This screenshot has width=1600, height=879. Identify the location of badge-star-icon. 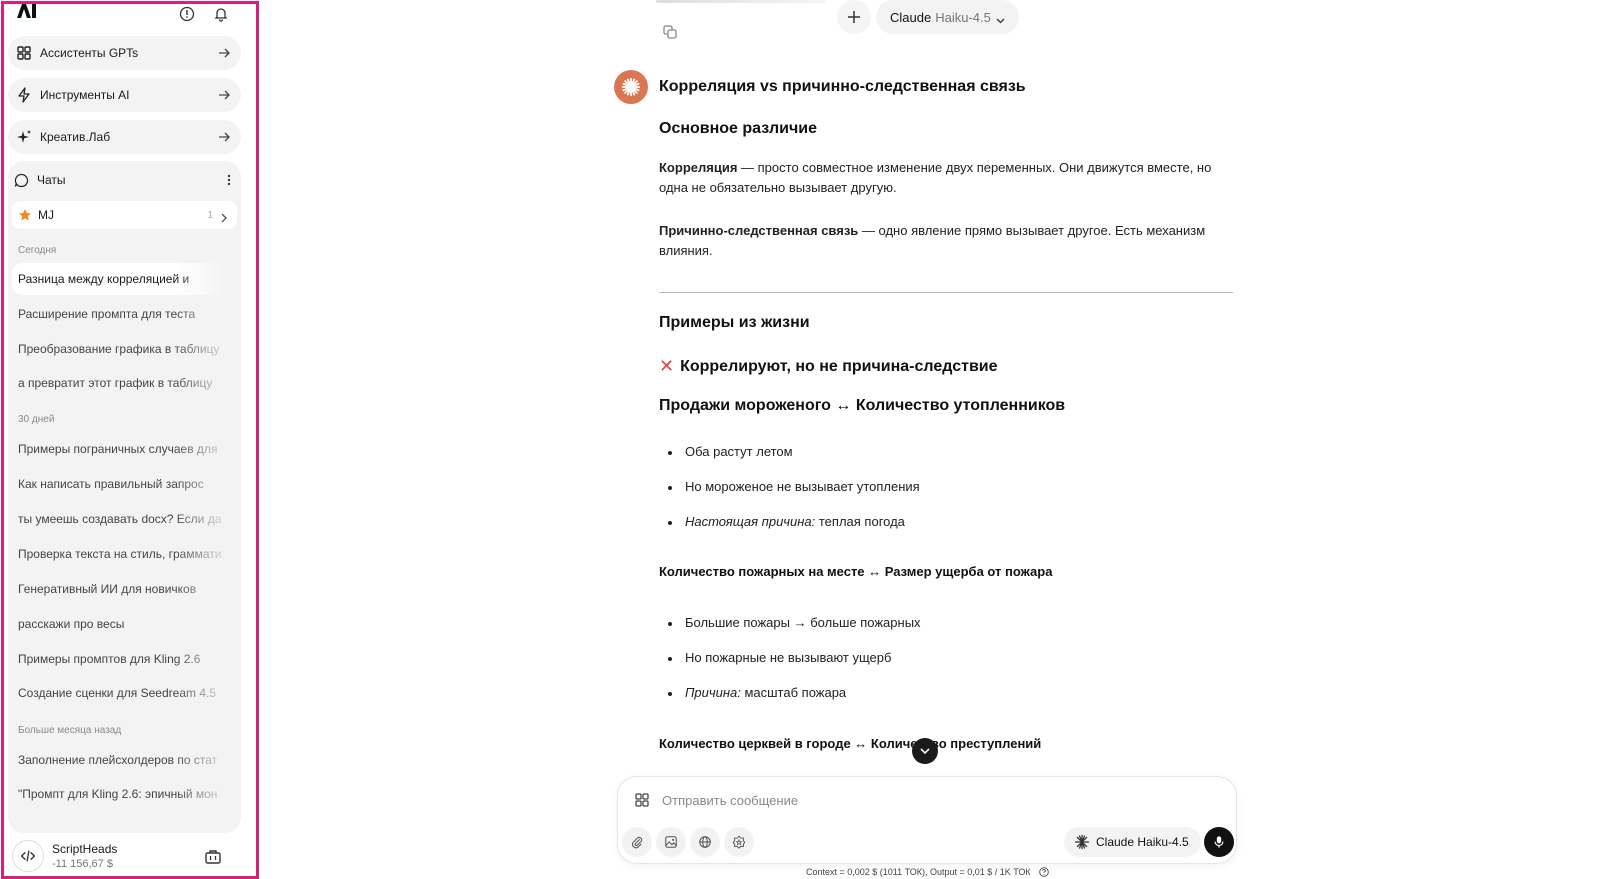
(739, 842).